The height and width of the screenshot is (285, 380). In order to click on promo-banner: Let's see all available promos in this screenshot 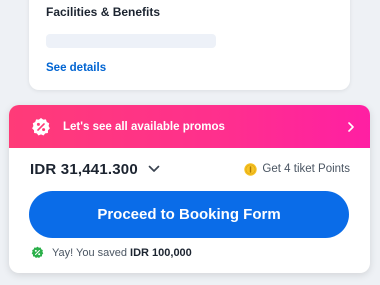, I will do `click(189, 126)`.